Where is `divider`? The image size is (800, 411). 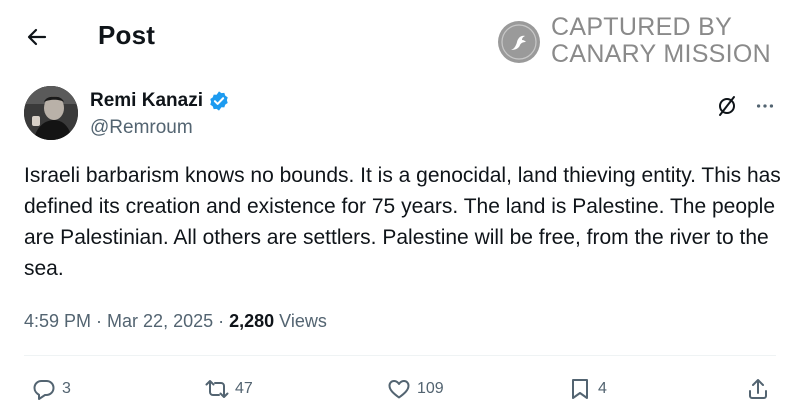 divider is located at coordinates (400, 355).